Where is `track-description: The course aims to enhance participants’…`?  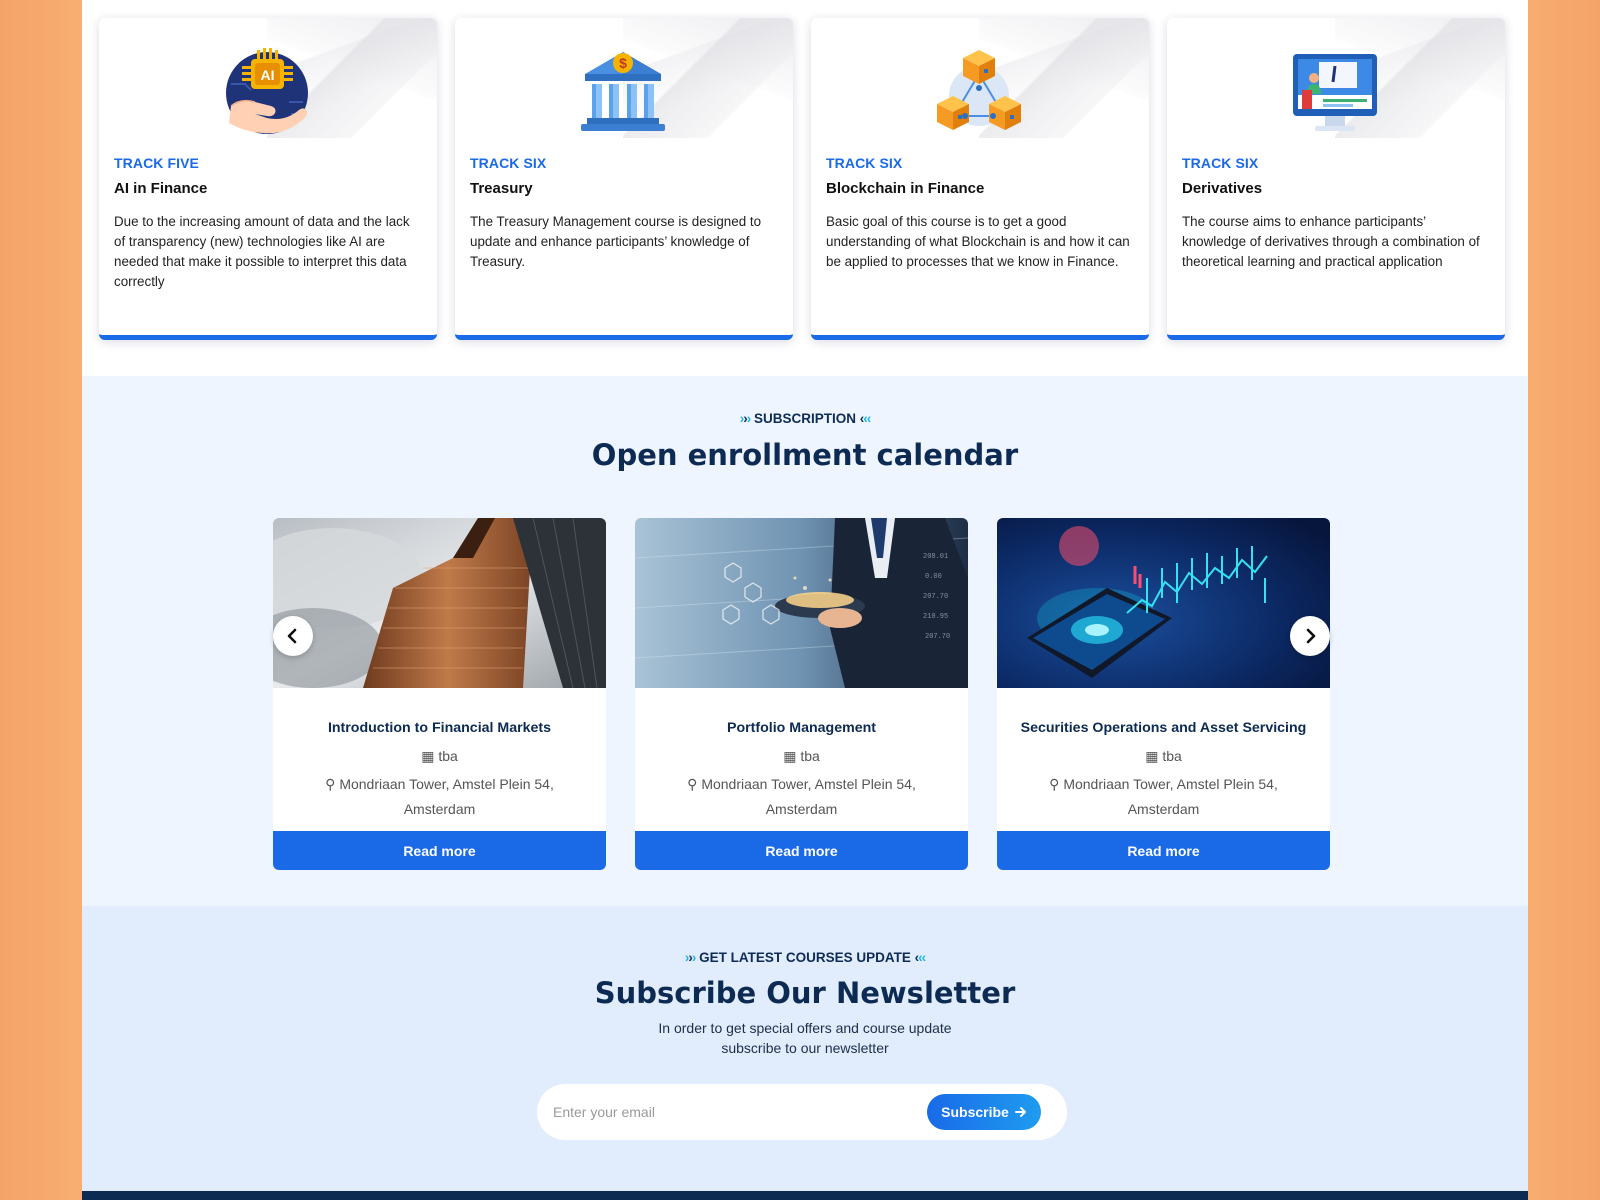 track-description: The course aims to enhance participants’… is located at coordinates (1331, 241).